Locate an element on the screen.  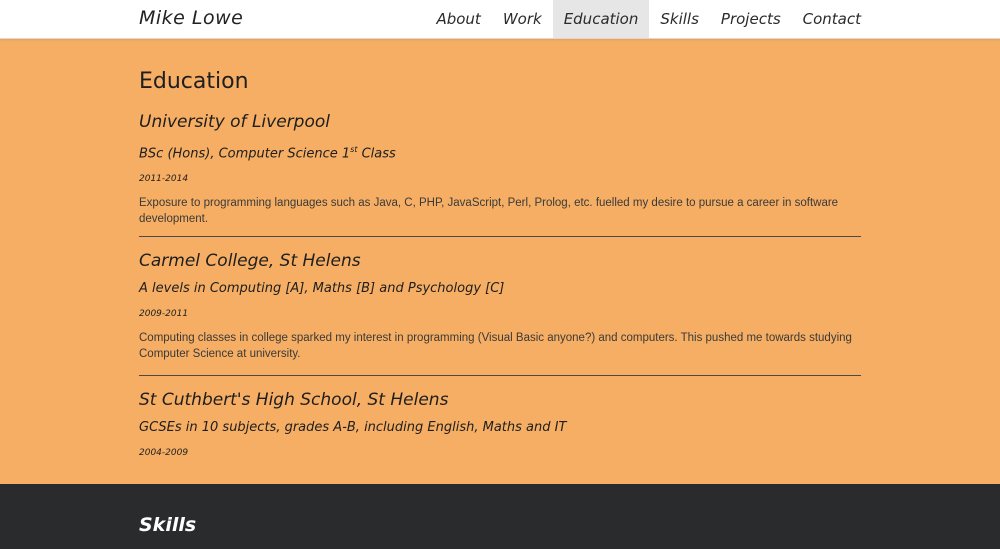
nav-item-projects: Projects is located at coordinates (751, 19).